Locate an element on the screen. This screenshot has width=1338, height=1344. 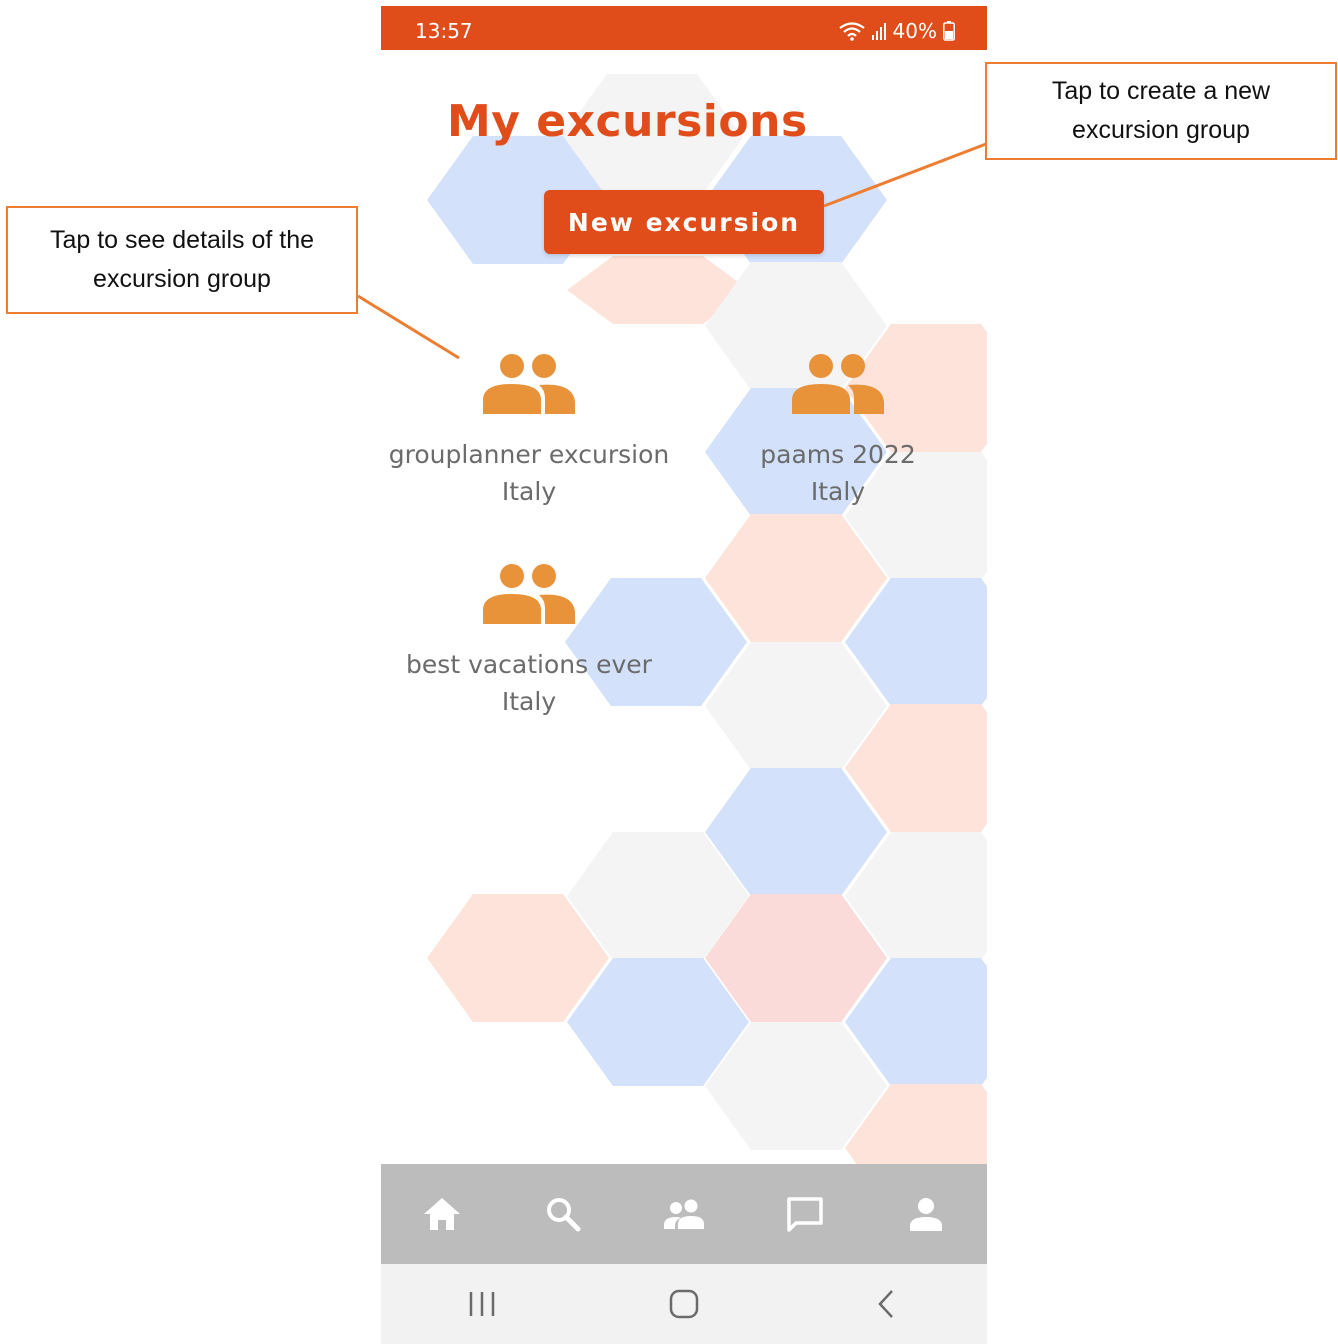
bottom-navigation is located at coordinates (684, 1214).